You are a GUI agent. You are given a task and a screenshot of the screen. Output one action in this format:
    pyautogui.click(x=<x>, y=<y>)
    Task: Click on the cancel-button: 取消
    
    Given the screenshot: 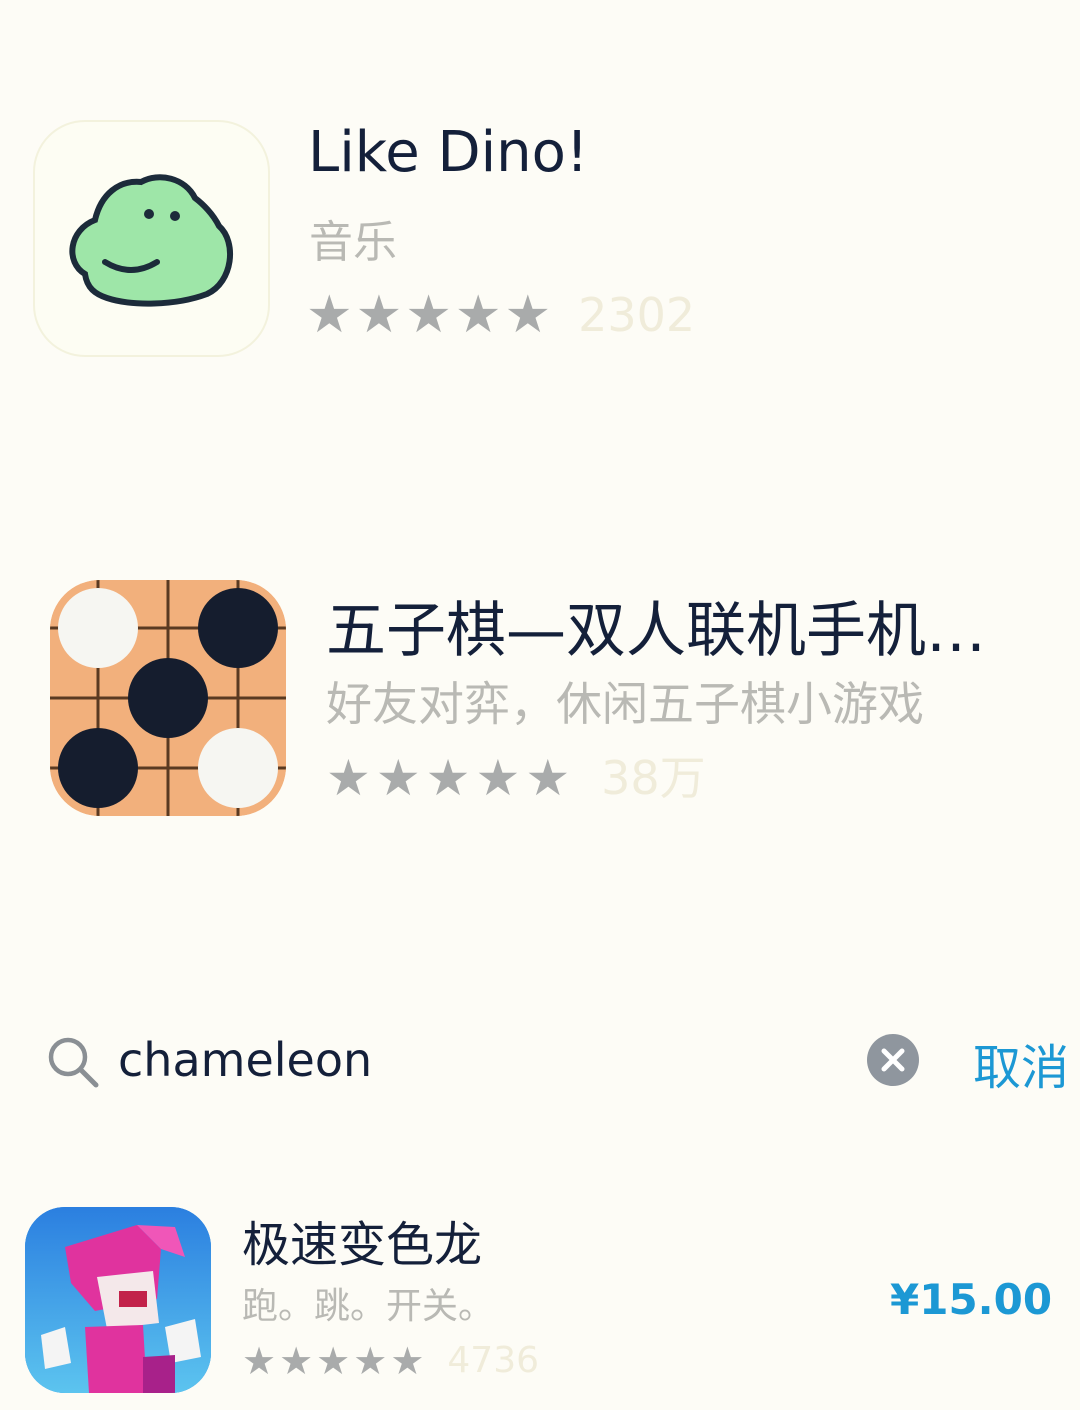 What is the action you would take?
    pyautogui.click(x=1021, y=1063)
    